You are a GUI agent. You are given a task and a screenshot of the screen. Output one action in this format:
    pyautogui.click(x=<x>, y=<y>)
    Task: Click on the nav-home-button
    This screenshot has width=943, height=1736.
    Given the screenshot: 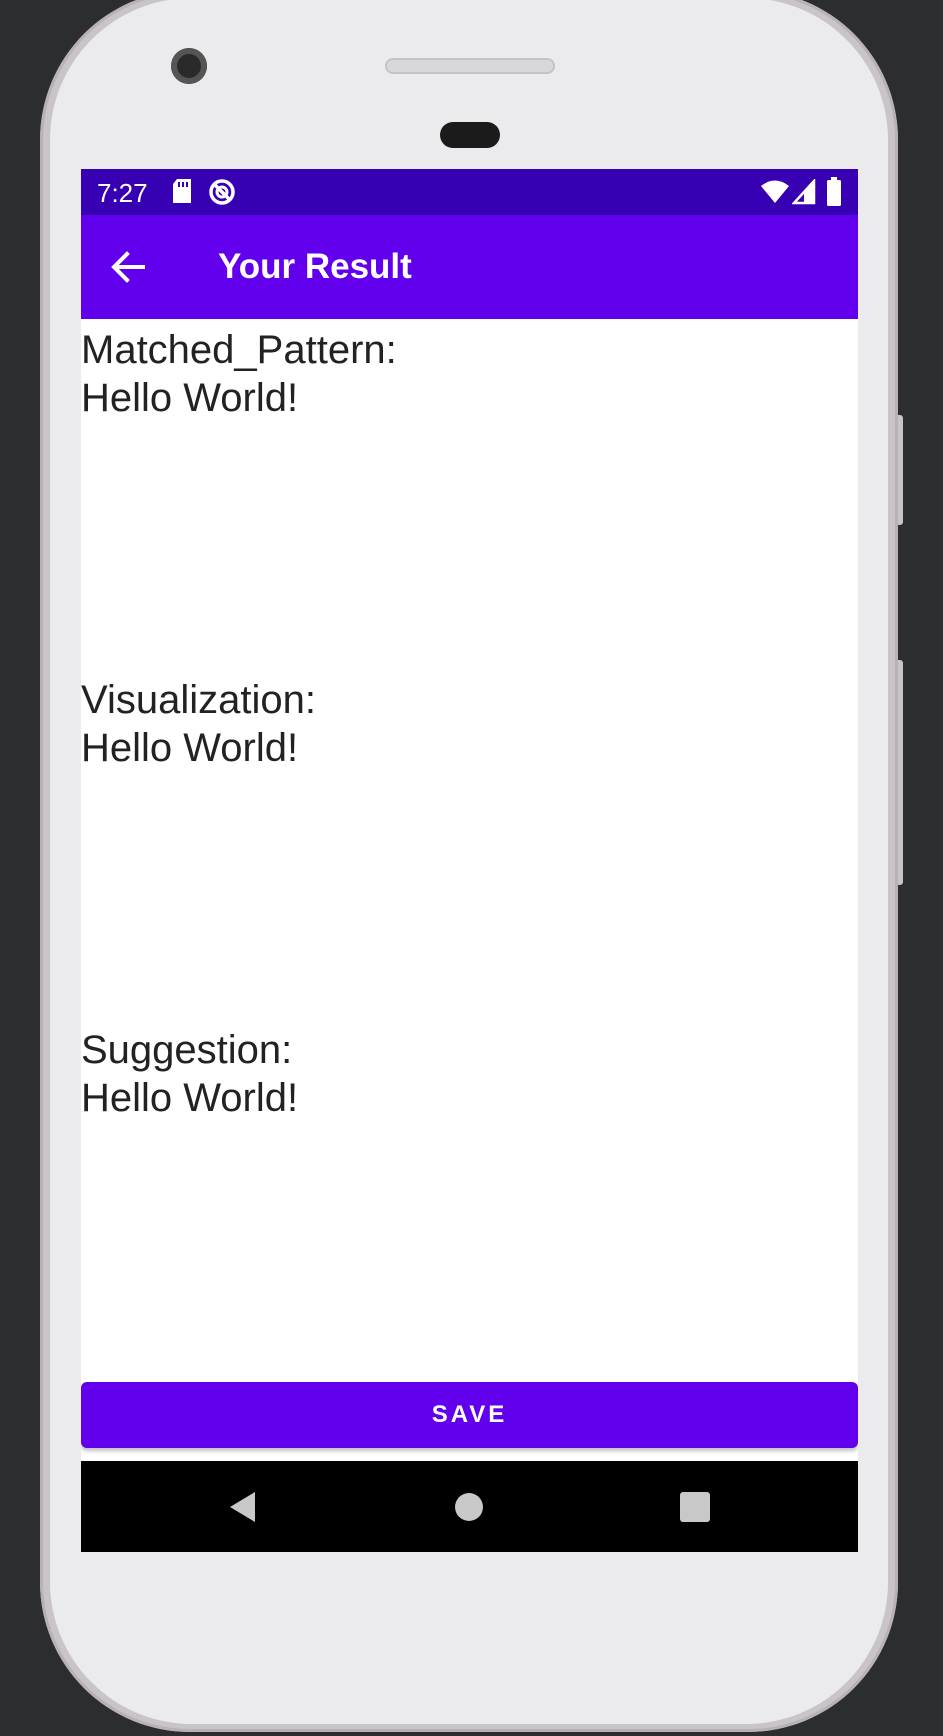 What is the action you would take?
    pyautogui.click(x=469, y=1507)
    